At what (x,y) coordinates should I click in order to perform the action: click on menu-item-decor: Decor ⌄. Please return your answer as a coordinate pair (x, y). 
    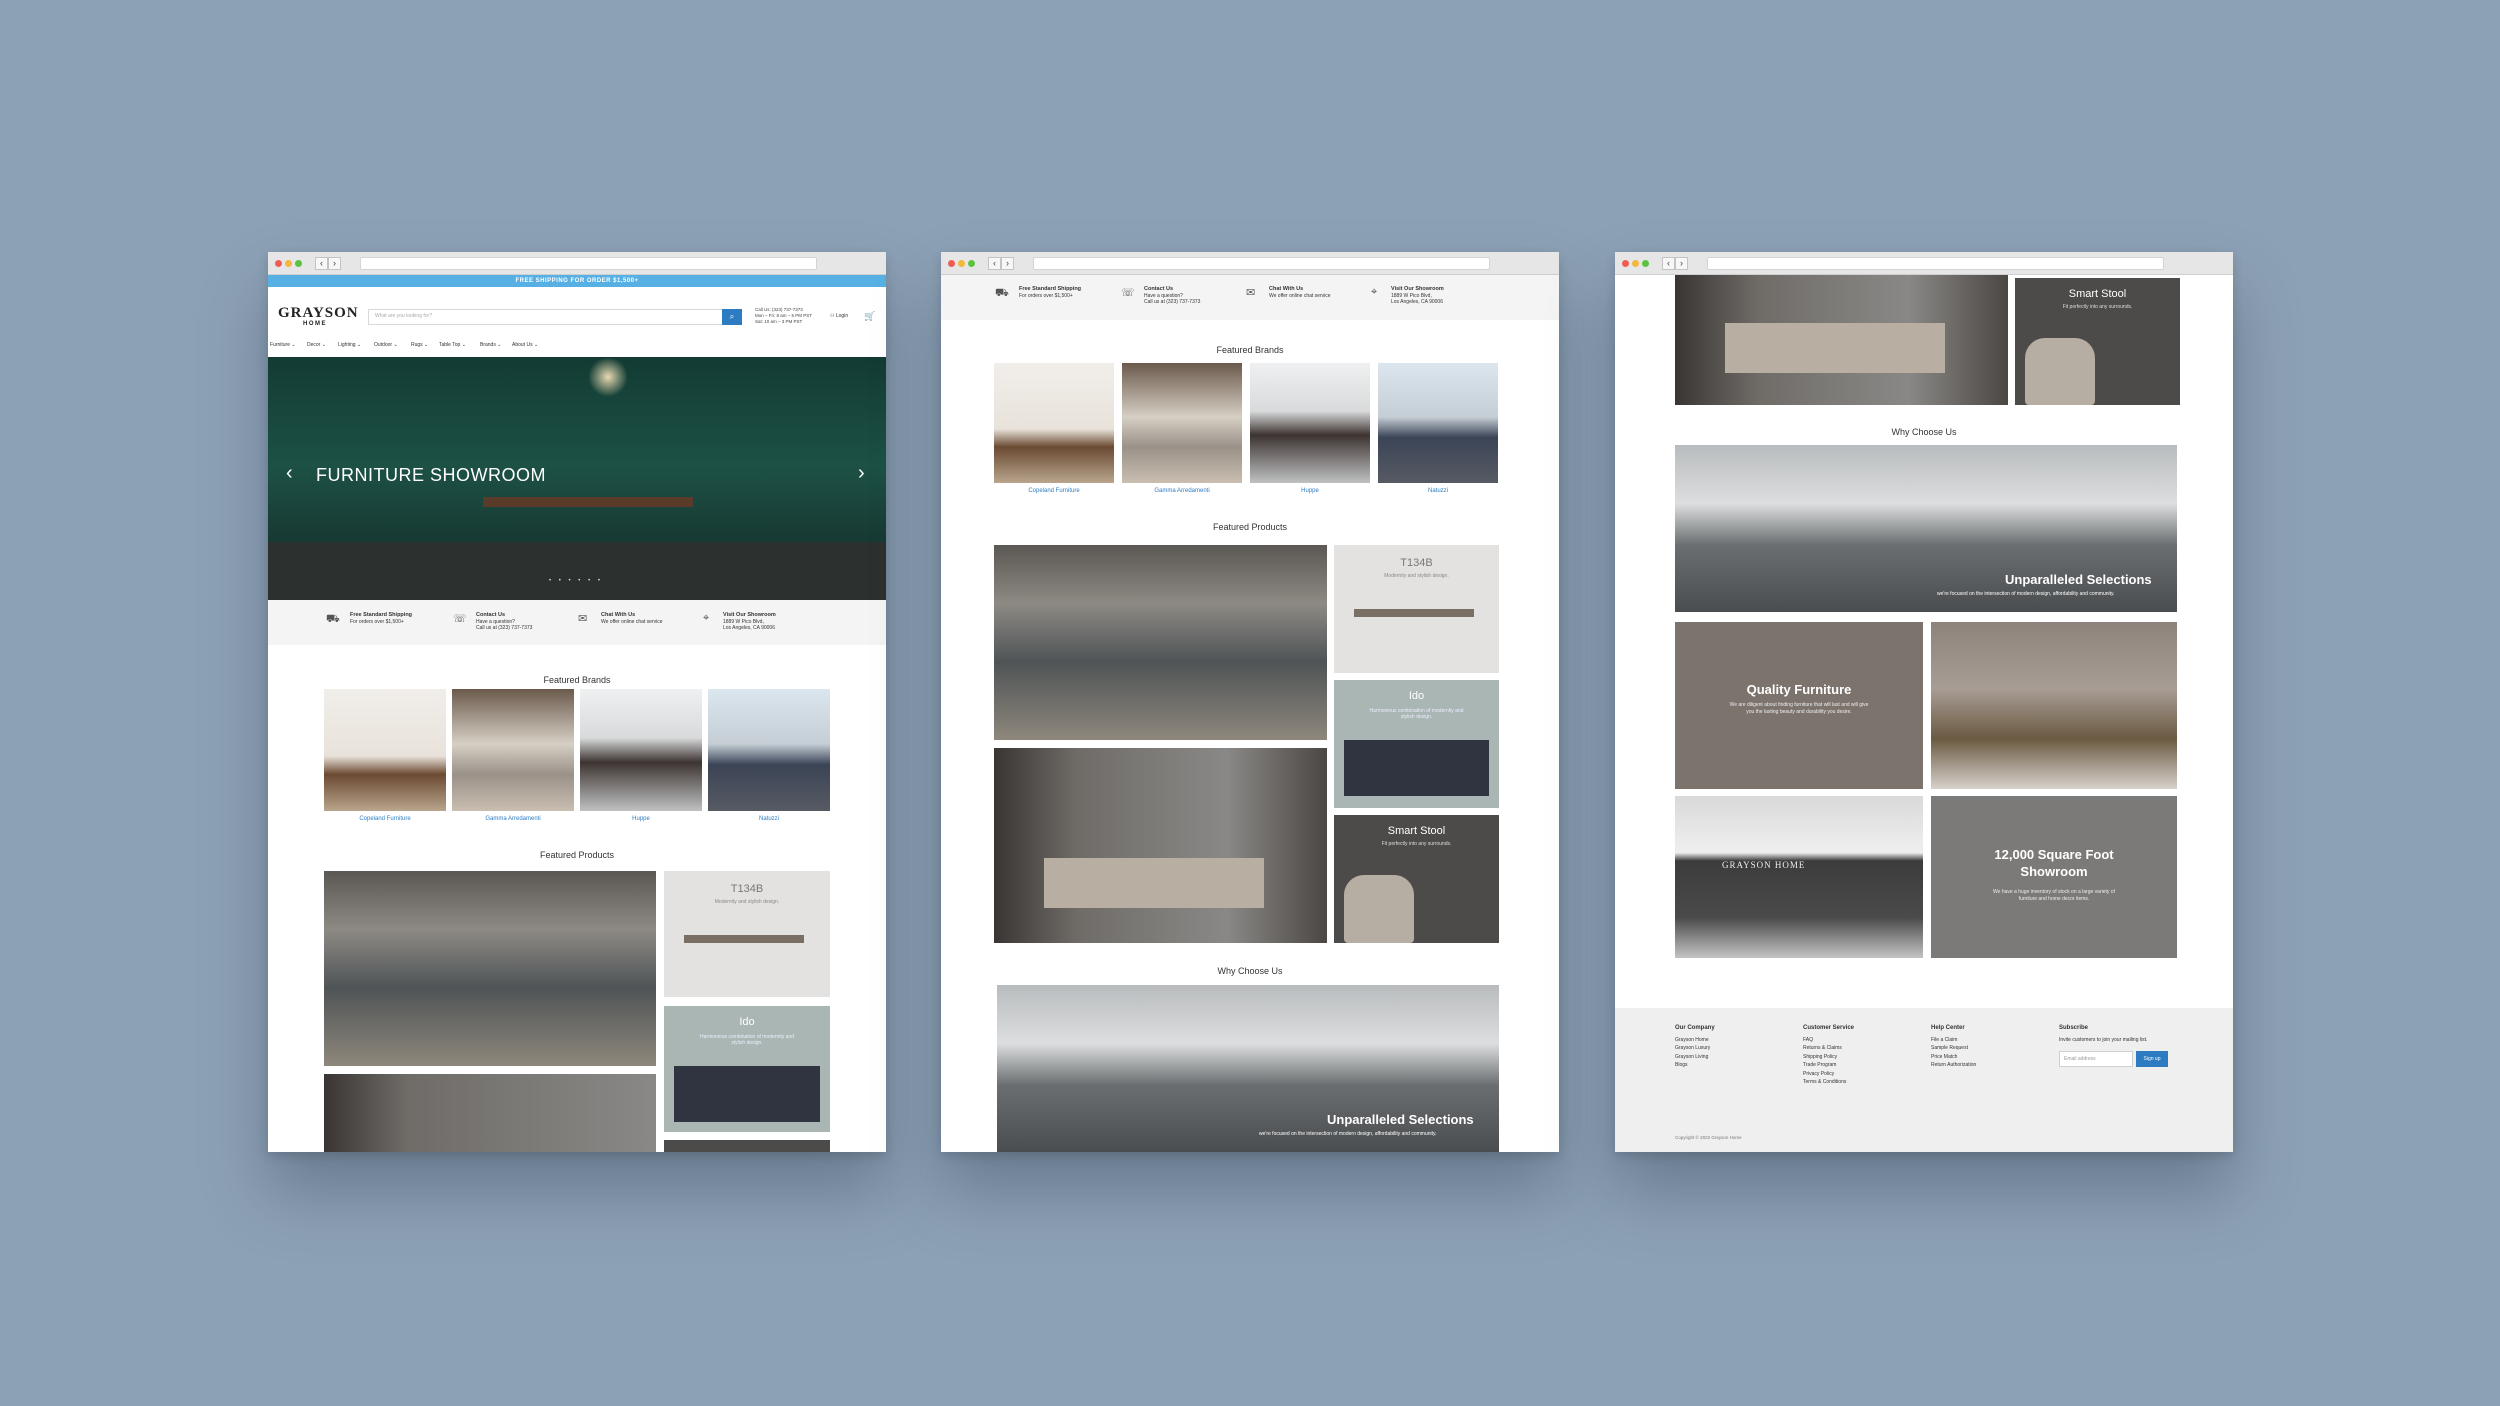
    Looking at the image, I should click on (316, 345).